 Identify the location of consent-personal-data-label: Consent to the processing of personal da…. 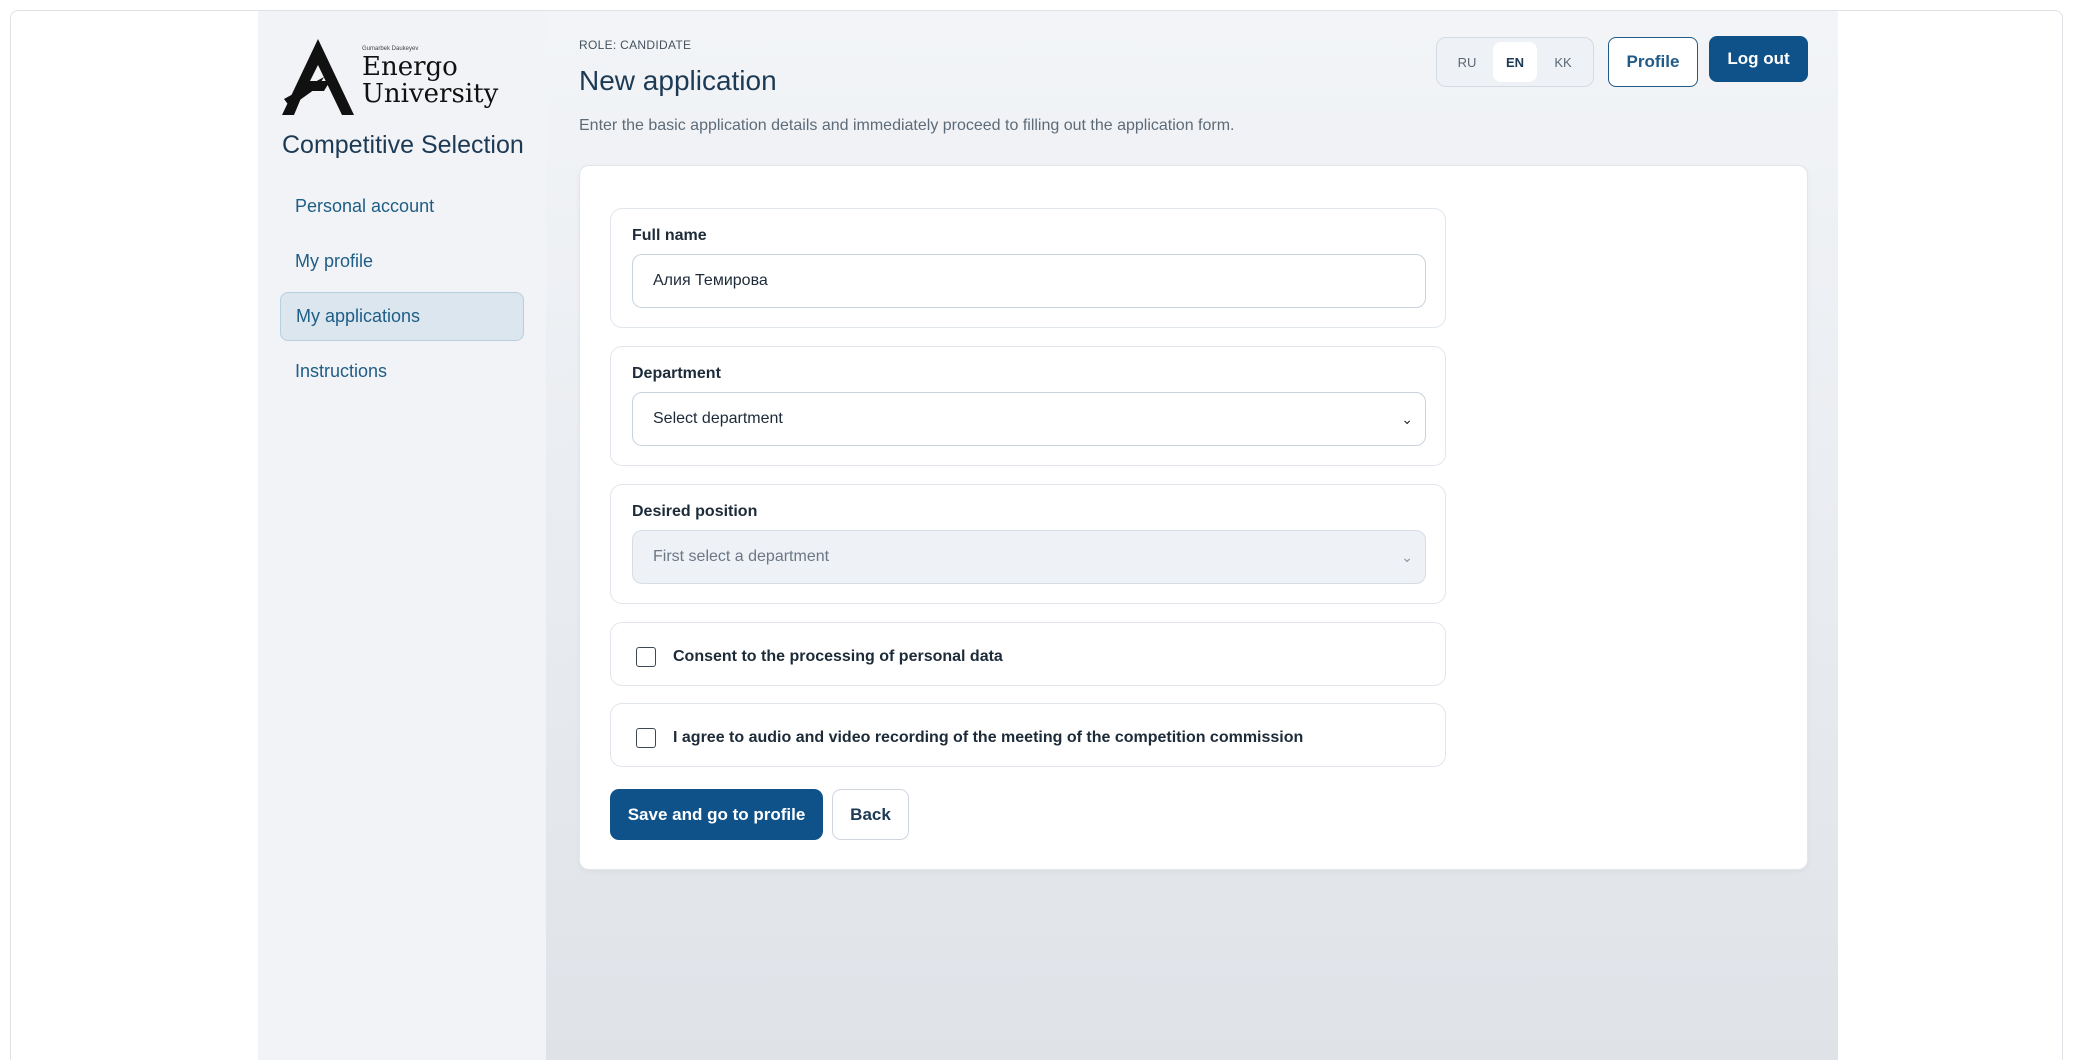
(838, 657).